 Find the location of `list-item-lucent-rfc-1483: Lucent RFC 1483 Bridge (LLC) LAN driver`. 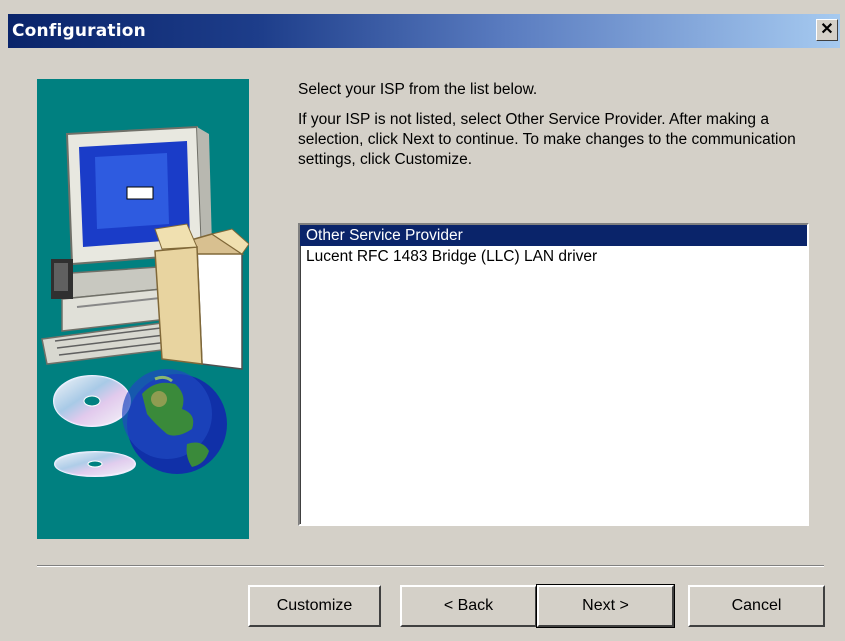

list-item-lucent-rfc-1483: Lucent RFC 1483 Bridge (LLC) LAN driver is located at coordinates (553, 256).